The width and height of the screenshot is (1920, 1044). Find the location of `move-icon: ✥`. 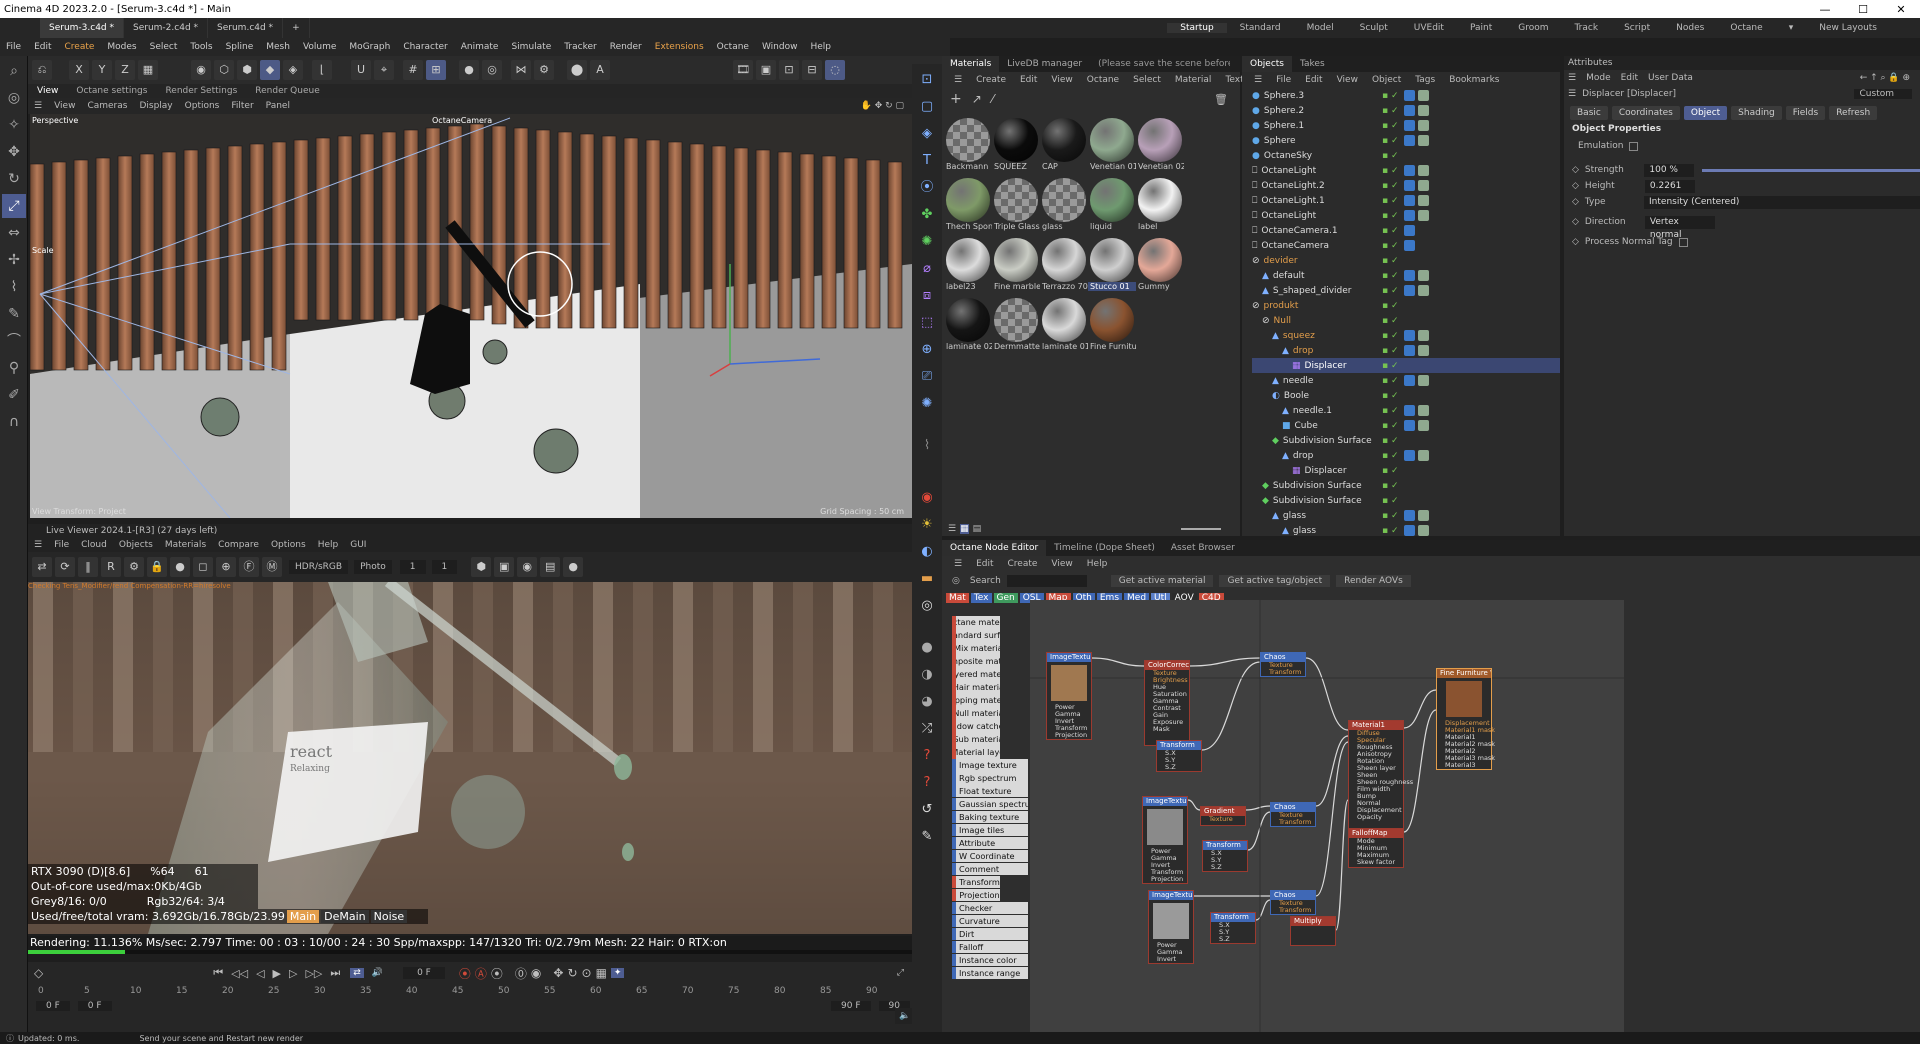

move-icon: ✥ is located at coordinates (14, 152).